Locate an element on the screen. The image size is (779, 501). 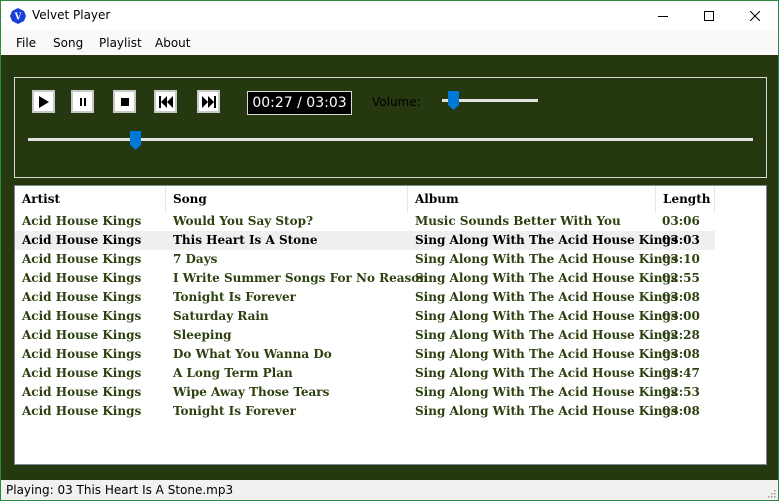
previous-button is located at coordinates (165, 101).